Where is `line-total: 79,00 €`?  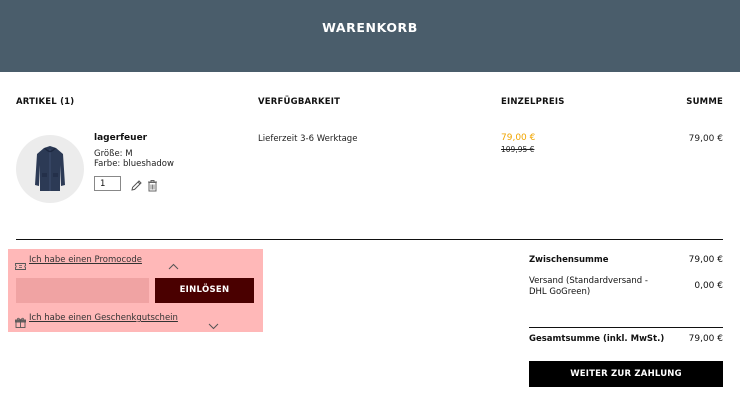
line-total: 79,00 € is located at coordinates (705, 139).